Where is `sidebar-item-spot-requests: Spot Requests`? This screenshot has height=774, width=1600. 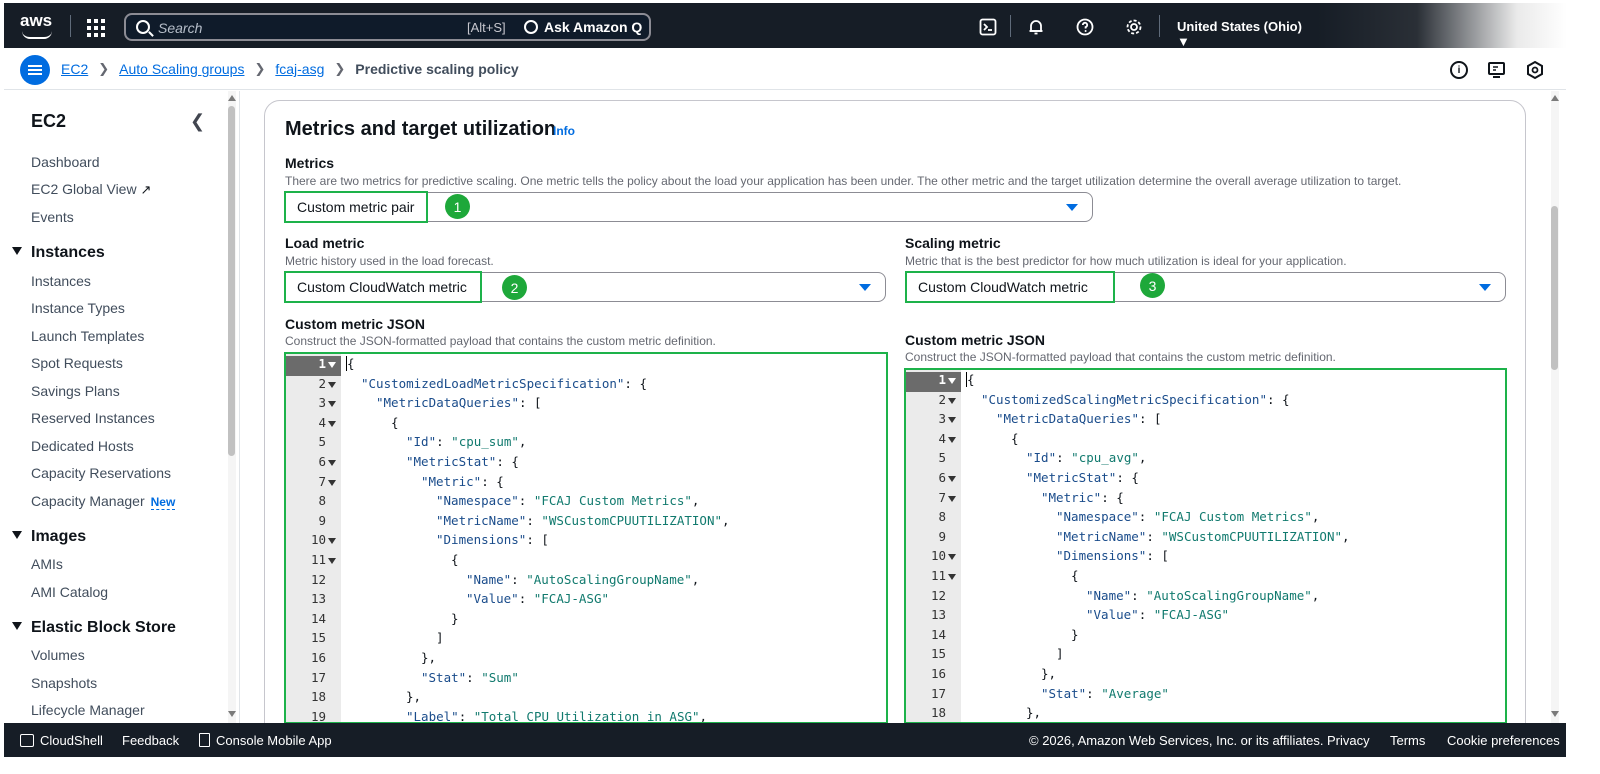
sidebar-item-spot-requests: Spot Requests is located at coordinates (77, 363).